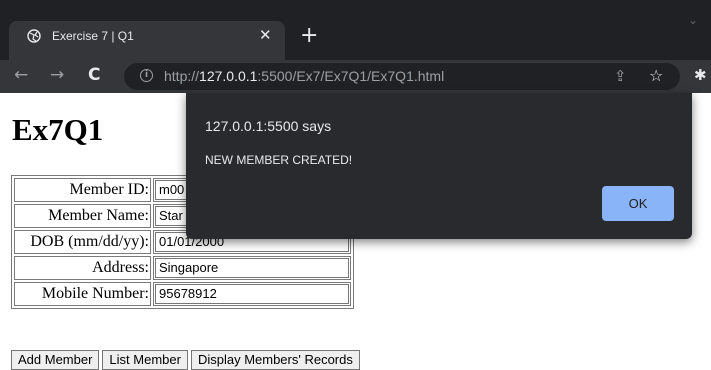 The image size is (711, 370). Describe the element at coordinates (275, 360) in the screenshot. I see `display-records-button: Display Members' Records` at that location.